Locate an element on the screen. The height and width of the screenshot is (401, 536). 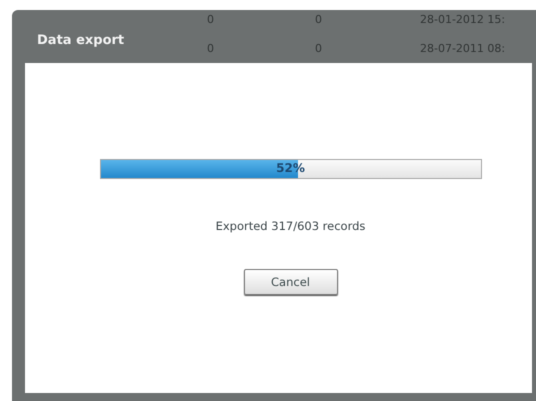
table-cell-text: 28-07-2011 08: is located at coordinates (463, 49).